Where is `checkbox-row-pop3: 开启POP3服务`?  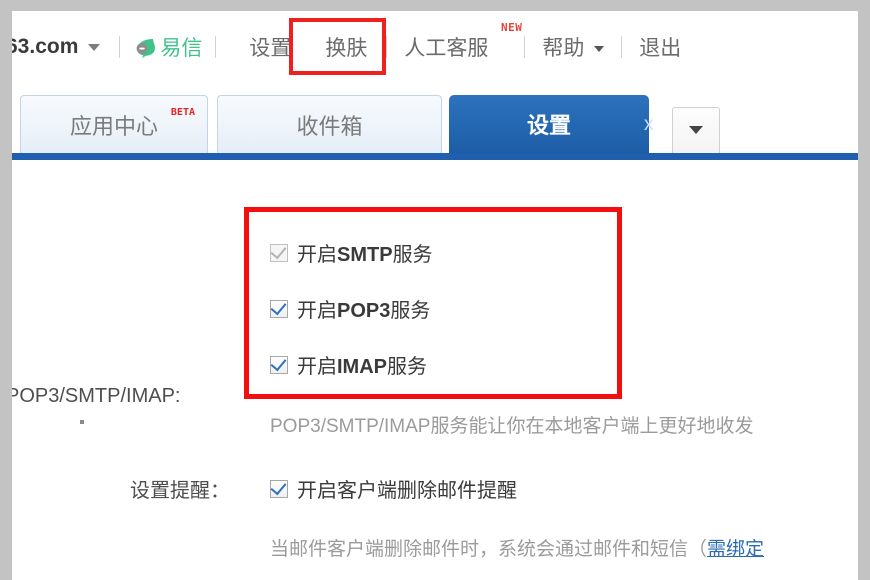
checkbox-row-pop3: 开启POP3服务 is located at coordinates (350, 308).